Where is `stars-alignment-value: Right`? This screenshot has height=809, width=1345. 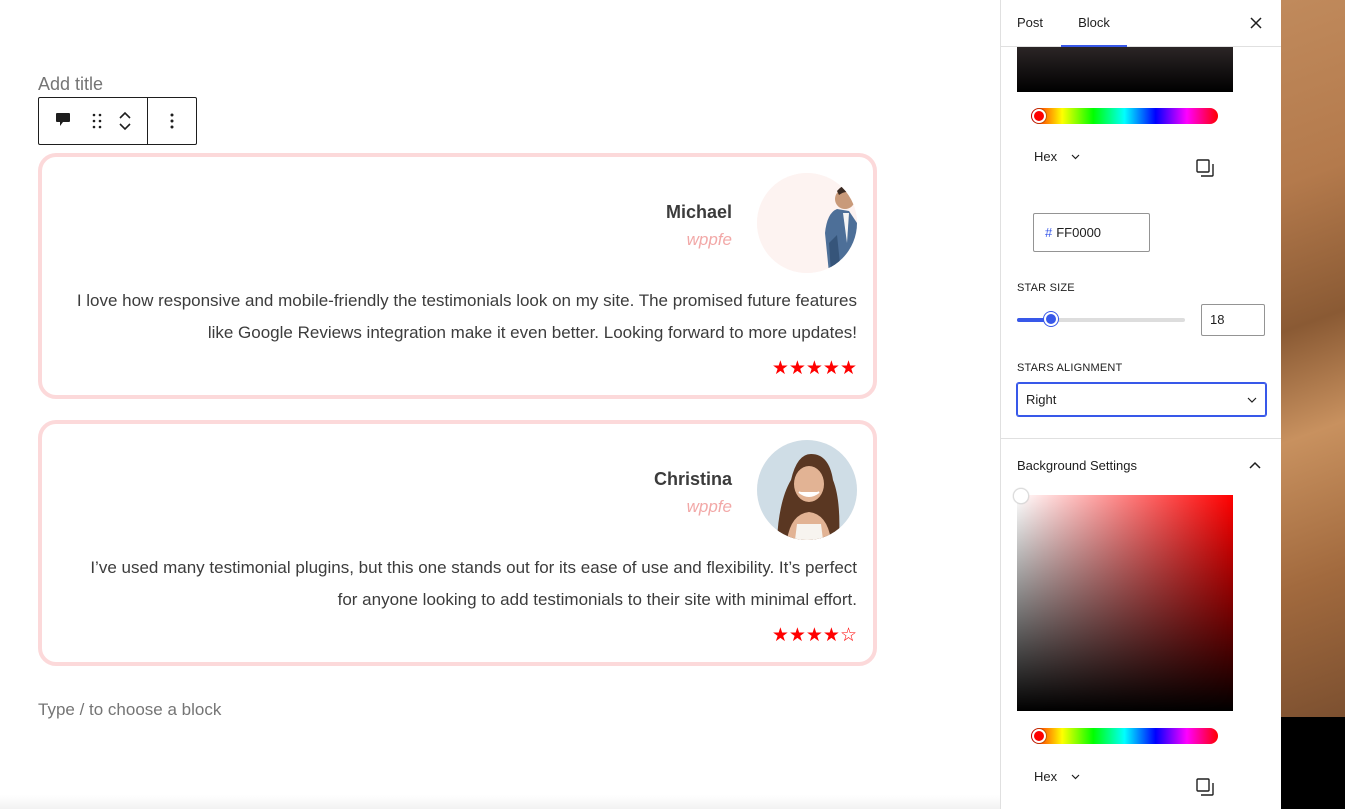 stars-alignment-value: Right is located at coordinates (1041, 399).